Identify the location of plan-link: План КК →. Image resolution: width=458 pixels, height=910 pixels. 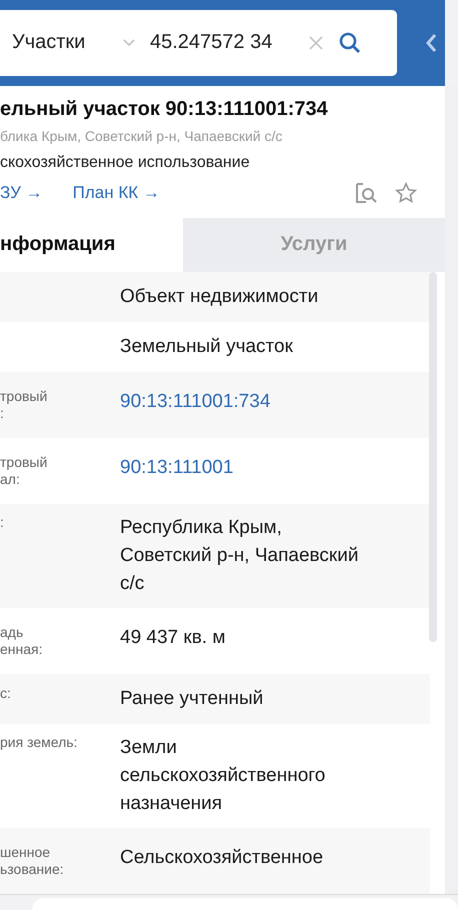
(116, 192).